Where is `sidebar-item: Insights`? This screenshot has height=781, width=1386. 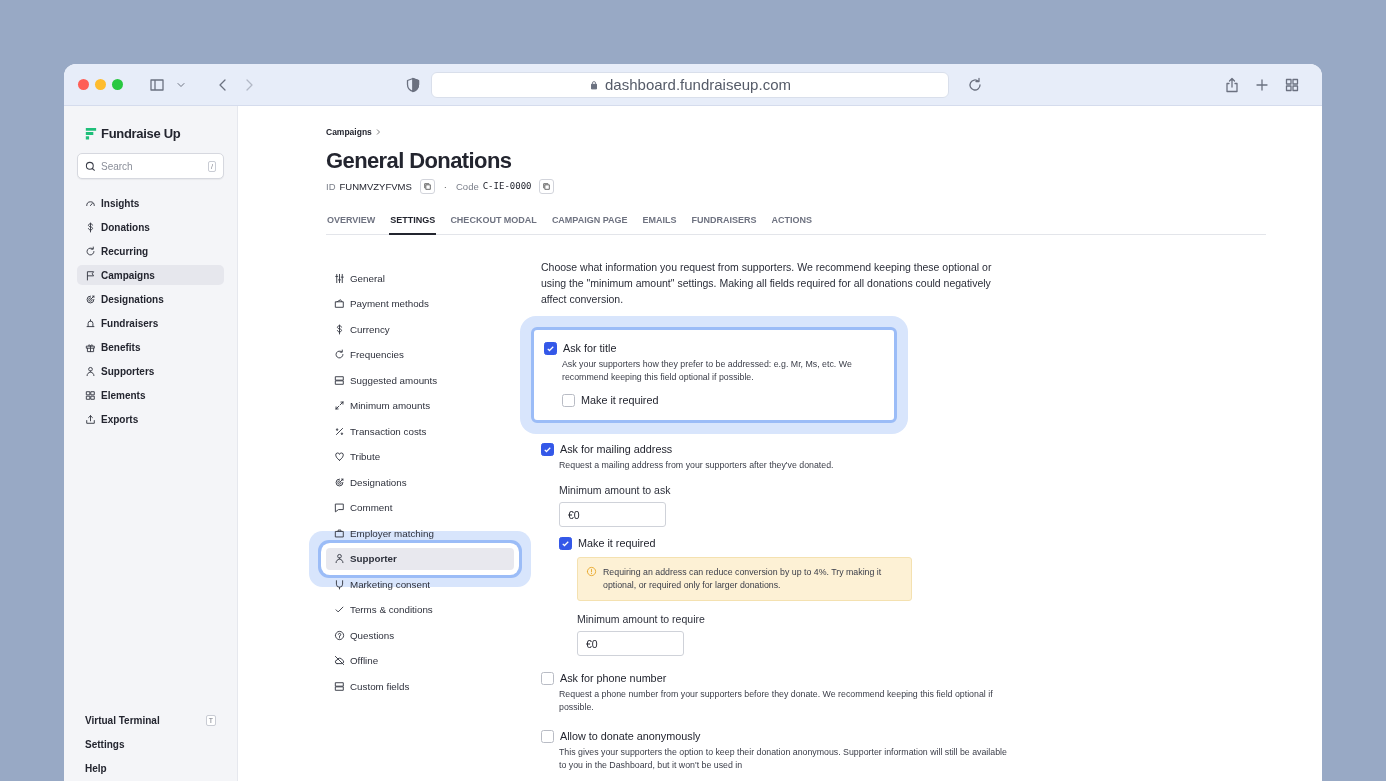 sidebar-item: Insights is located at coordinates (150, 203).